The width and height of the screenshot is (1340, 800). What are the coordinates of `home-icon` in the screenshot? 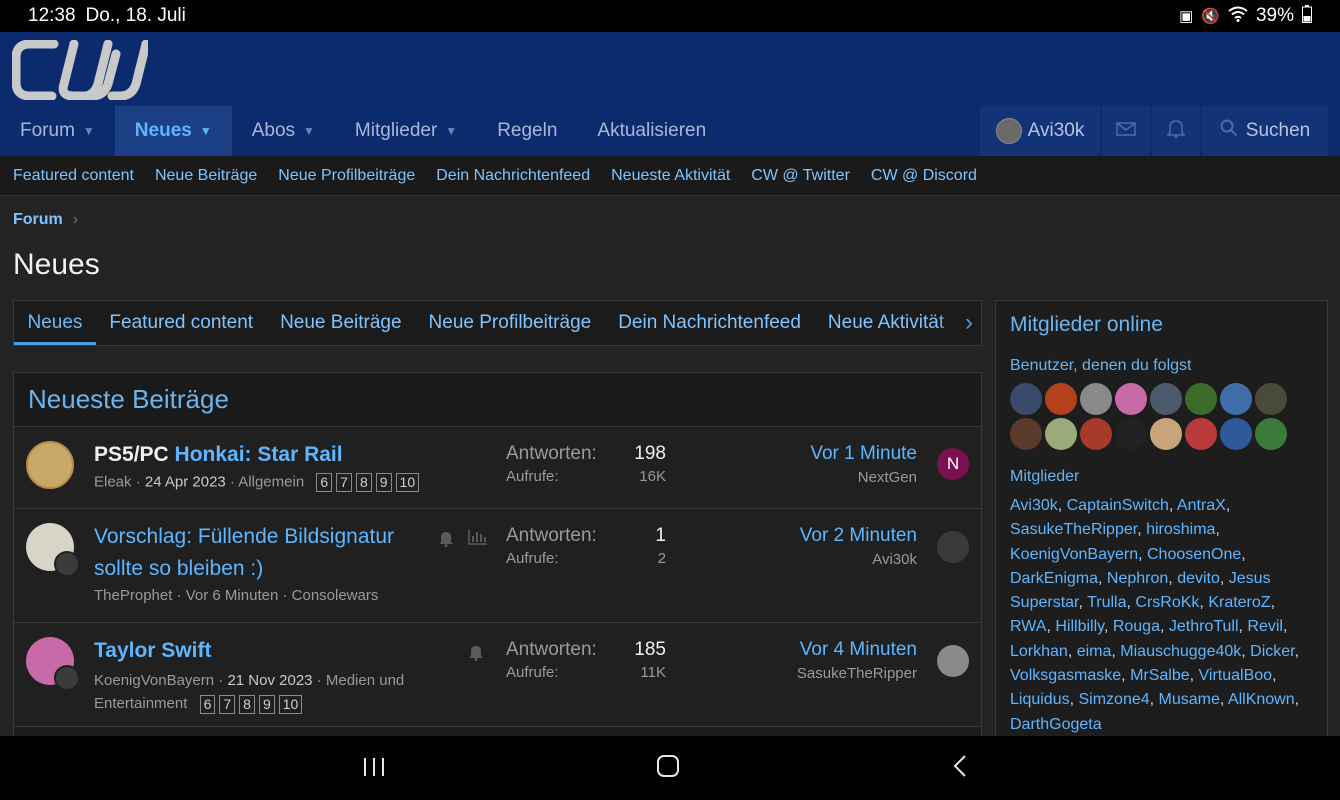 It's located at (668, 769).